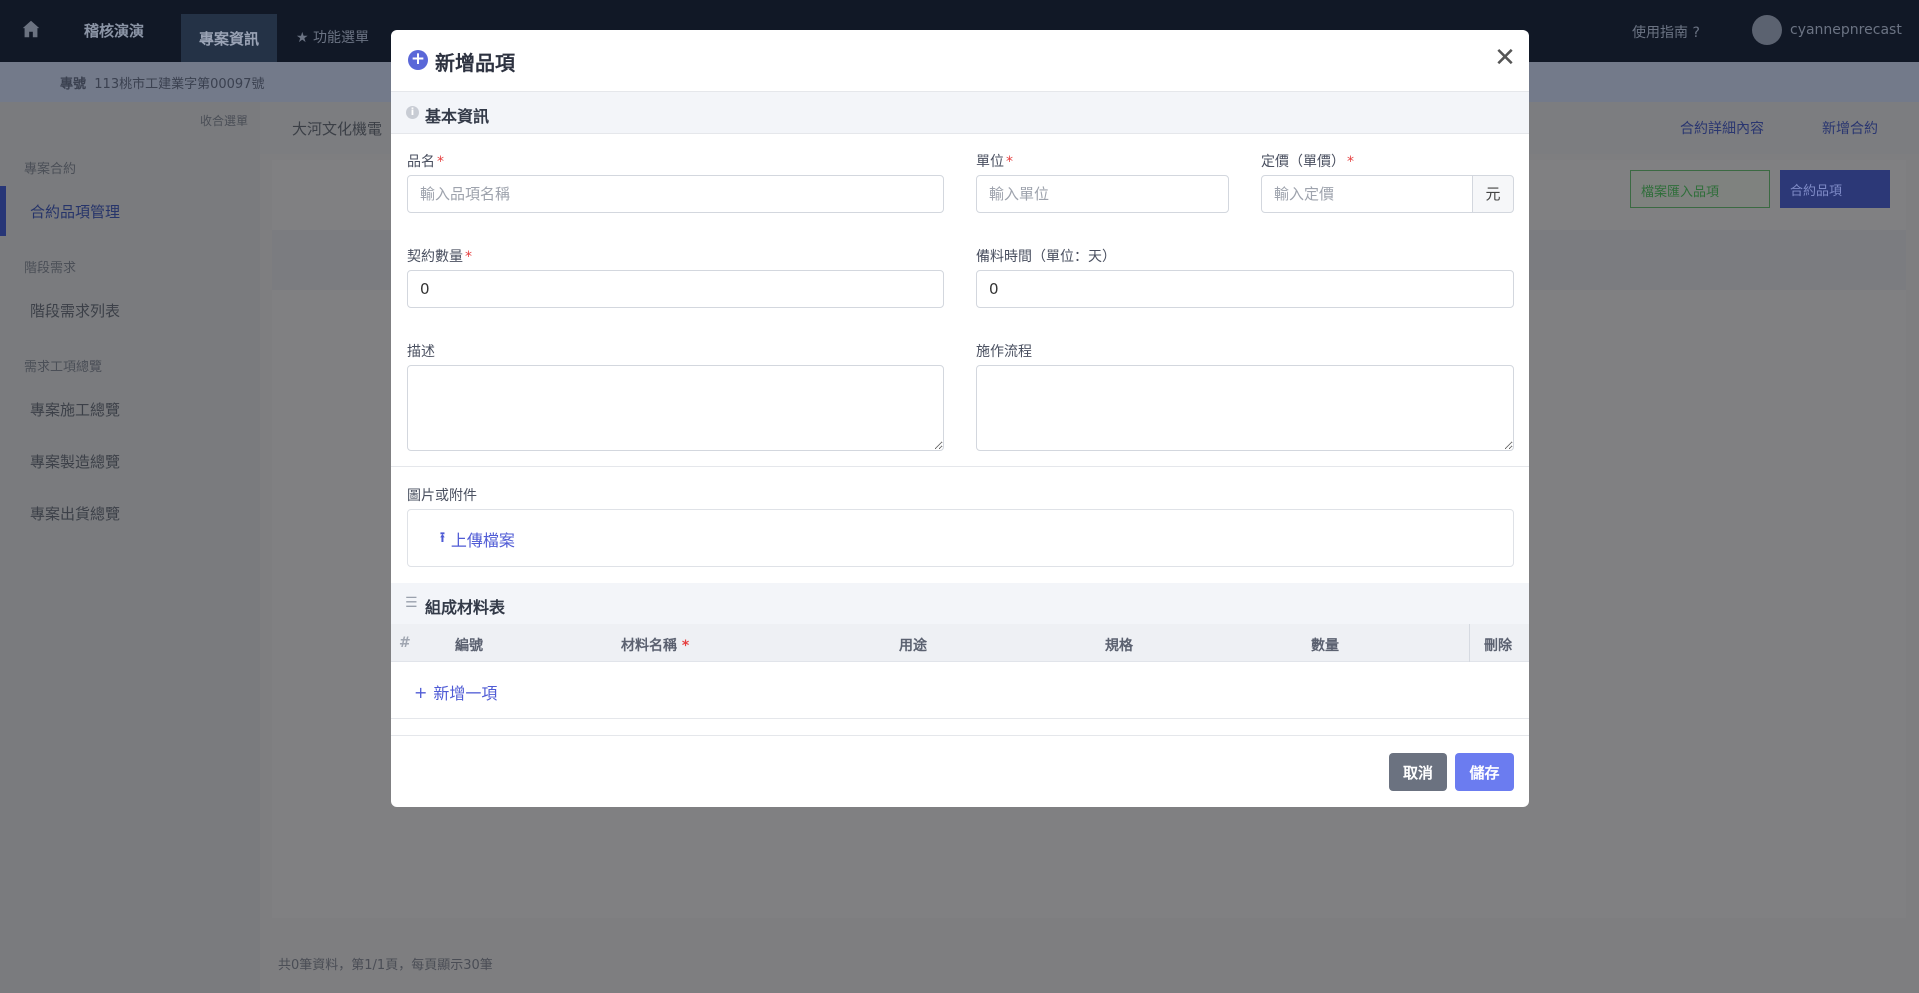 This screenshot has height=993, width=1919. What do you see at coordinates (960, 735) in the screenshot?
I see `footer-divider` at bounding box center [960, 735].